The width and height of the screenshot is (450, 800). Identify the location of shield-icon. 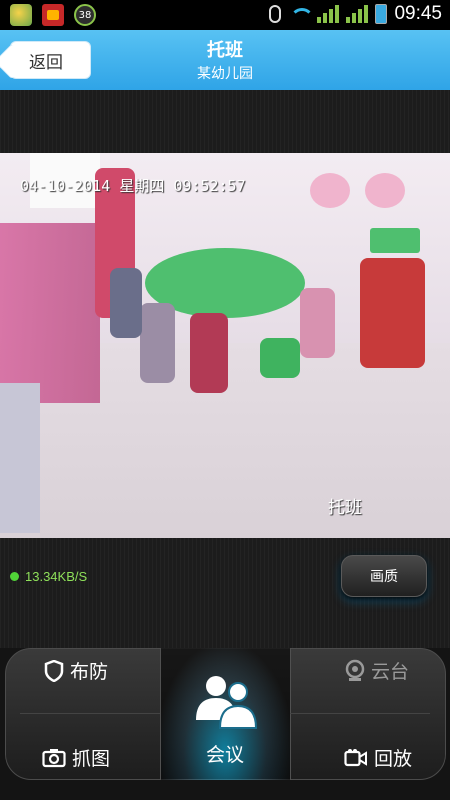
(54, 670).